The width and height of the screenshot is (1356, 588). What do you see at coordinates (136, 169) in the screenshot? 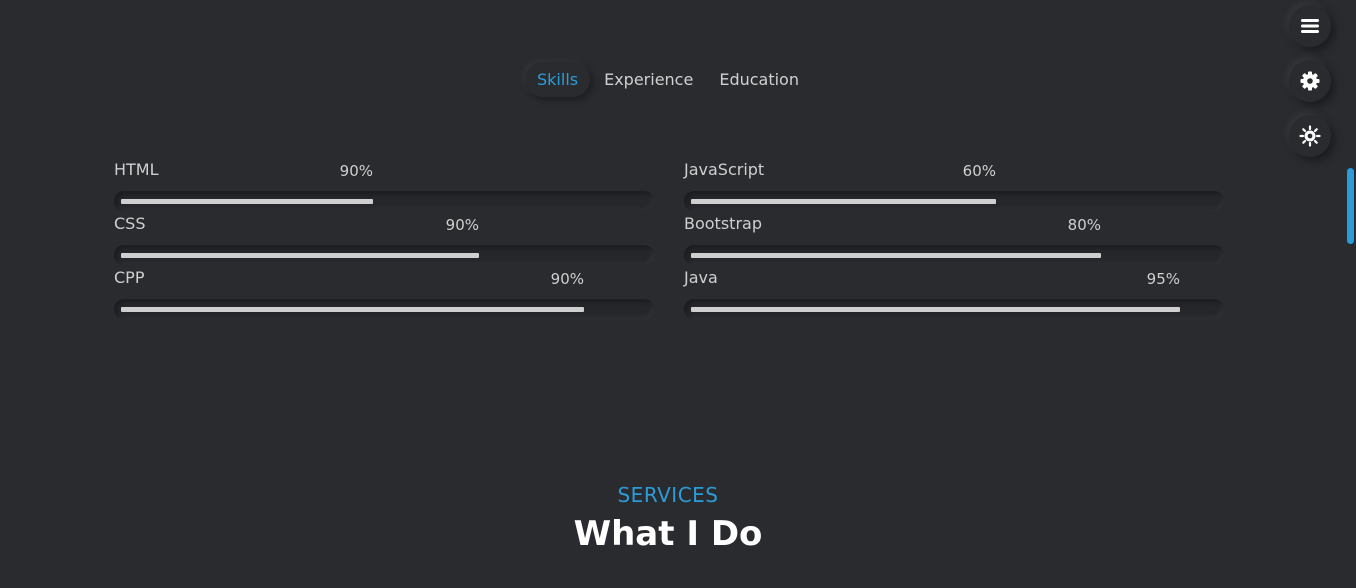
I see `skill-name: HTML` at bounding box center [136, 169].